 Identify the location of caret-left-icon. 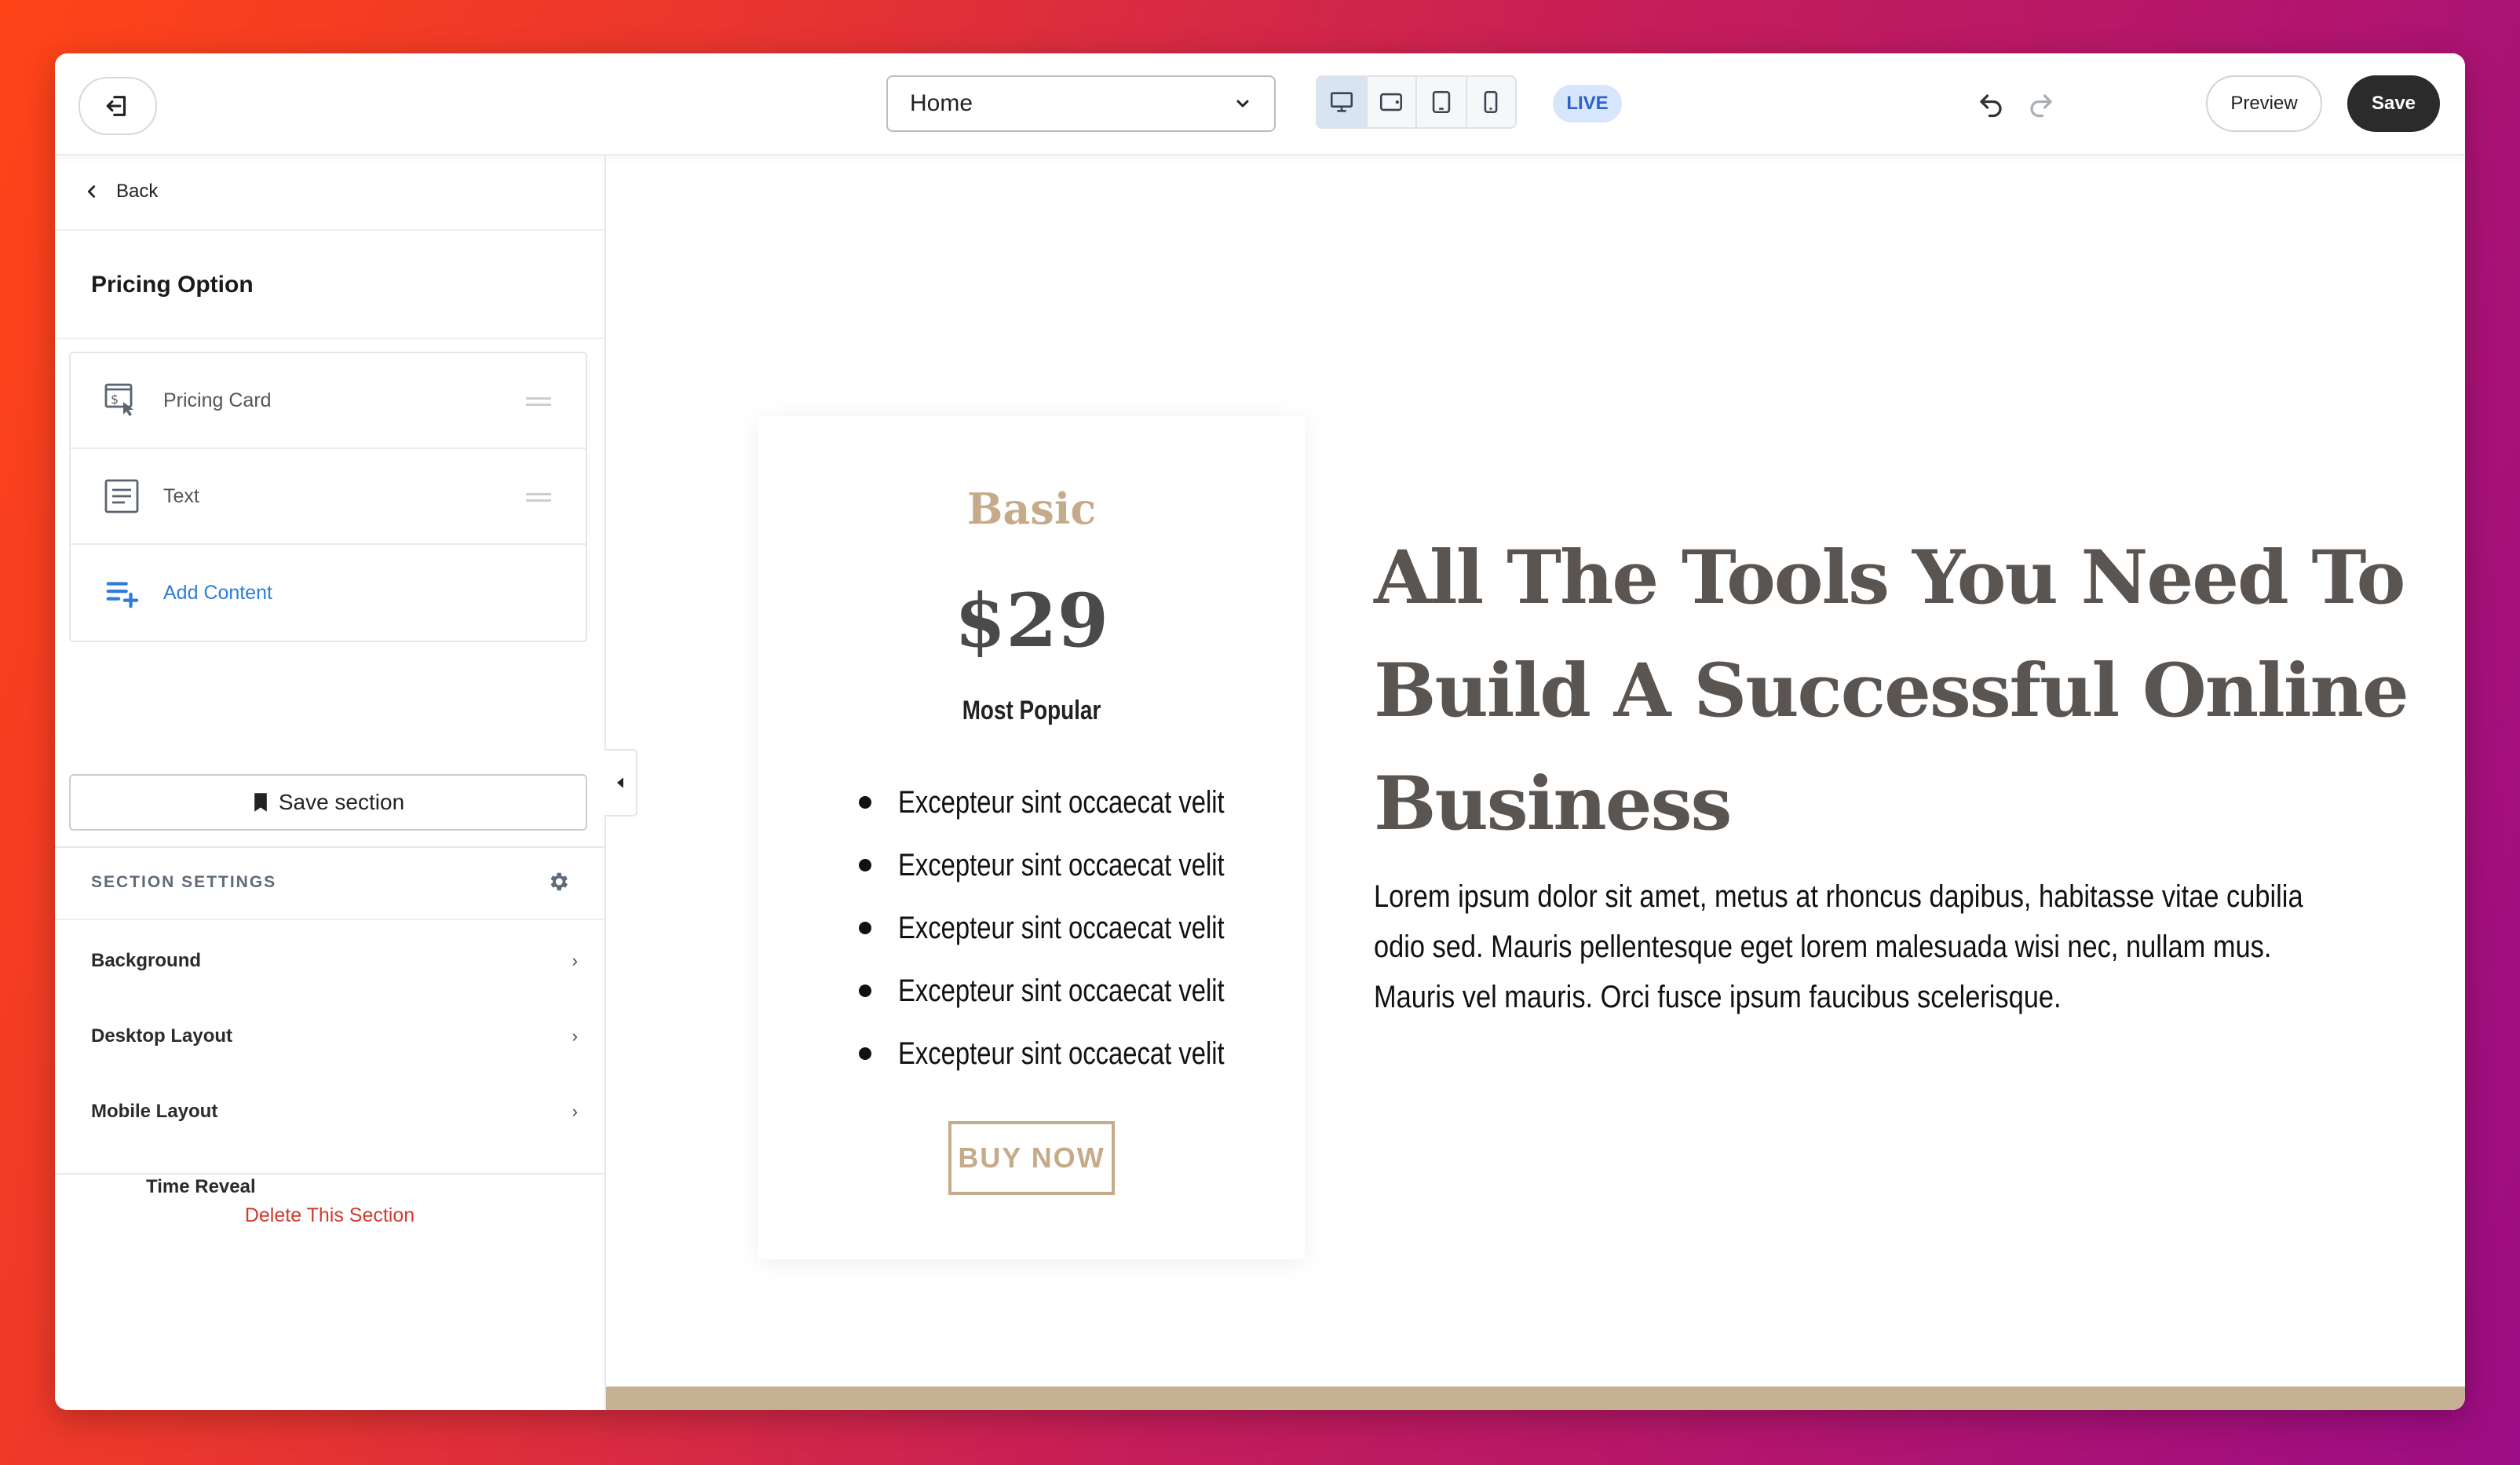
(620, 782).